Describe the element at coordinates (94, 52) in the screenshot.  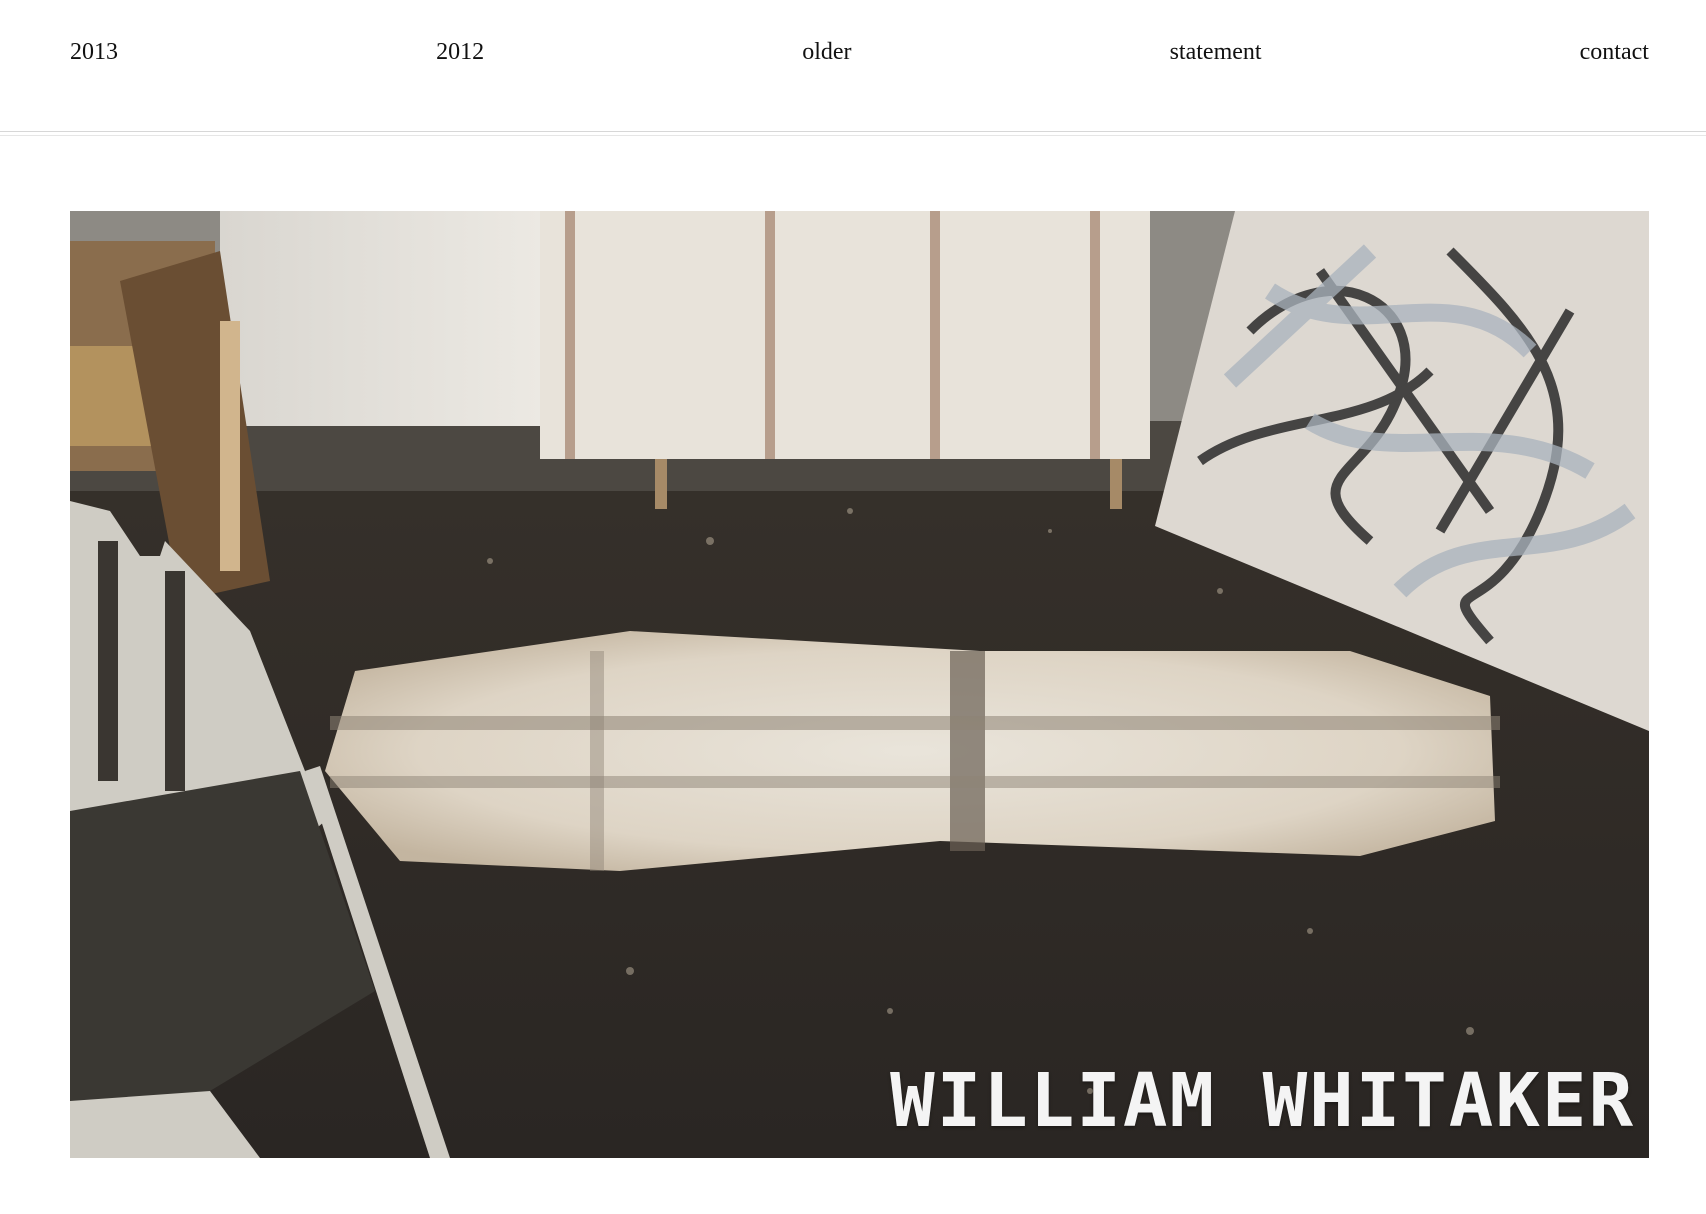
I see `nav-link-2013: 2013` at that location.